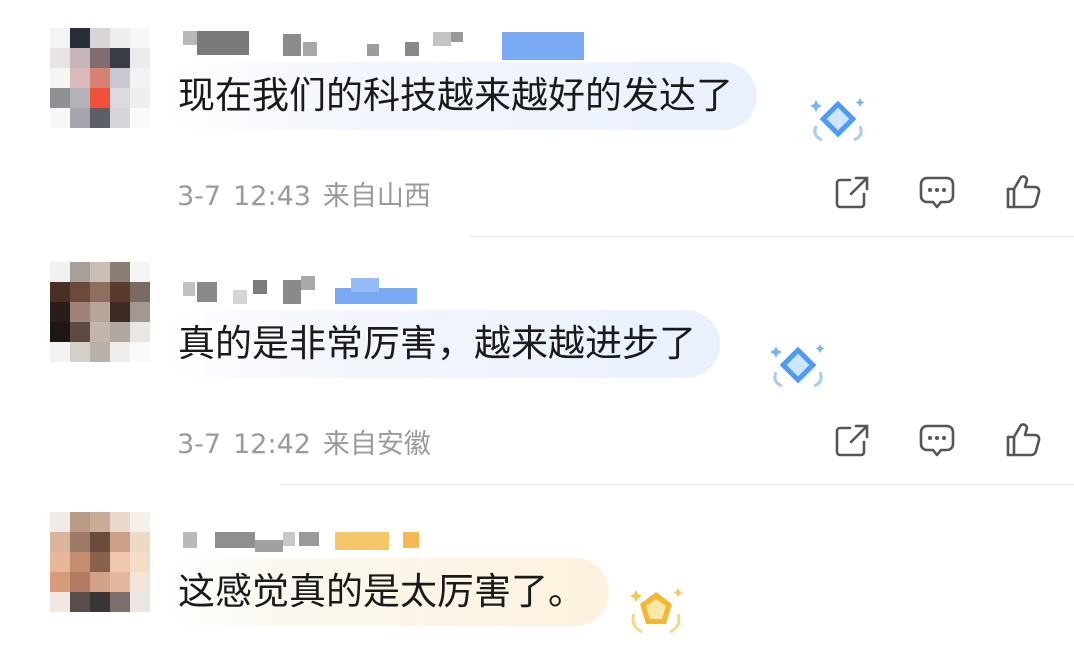 The width and height of the screenshot is (1074, 670). I want to click on avatar, so click(100, 562).